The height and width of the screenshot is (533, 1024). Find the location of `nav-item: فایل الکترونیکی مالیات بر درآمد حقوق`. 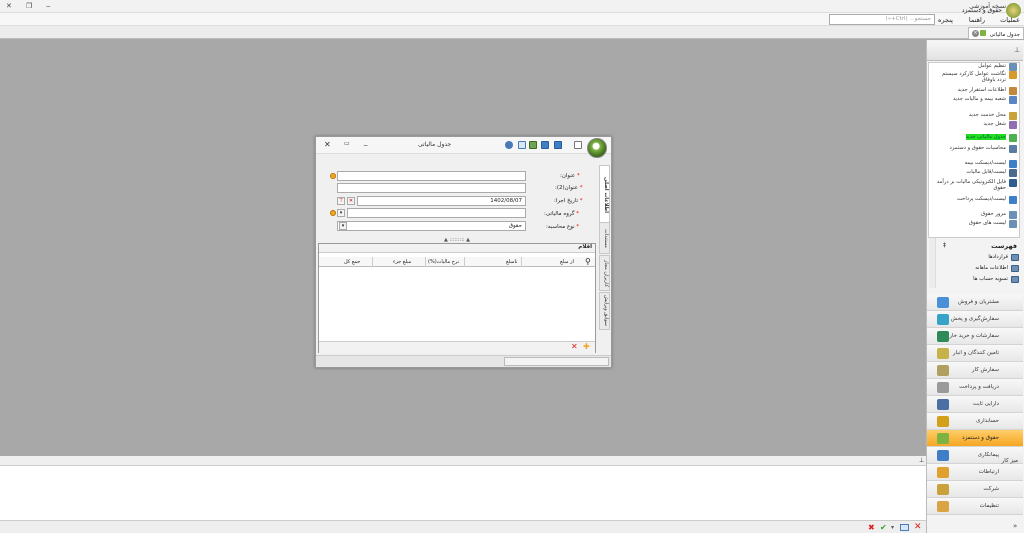

nav-item: فایل الکترونیکی مالیات بر درآمد حقوق is located at coordinates (975, 185).